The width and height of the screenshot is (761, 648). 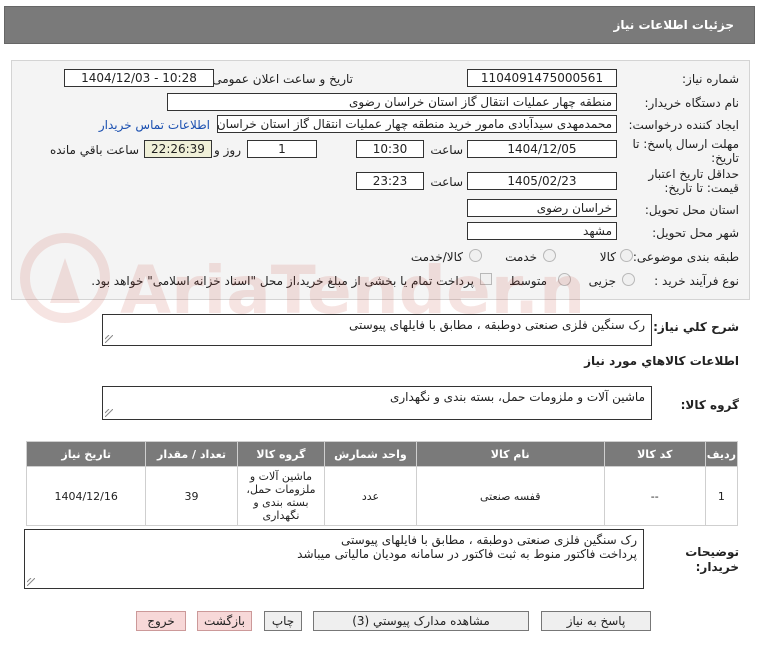 I want to click on validity-label: حداقل تاریخ اعتبار, so click(x=693, y=174).